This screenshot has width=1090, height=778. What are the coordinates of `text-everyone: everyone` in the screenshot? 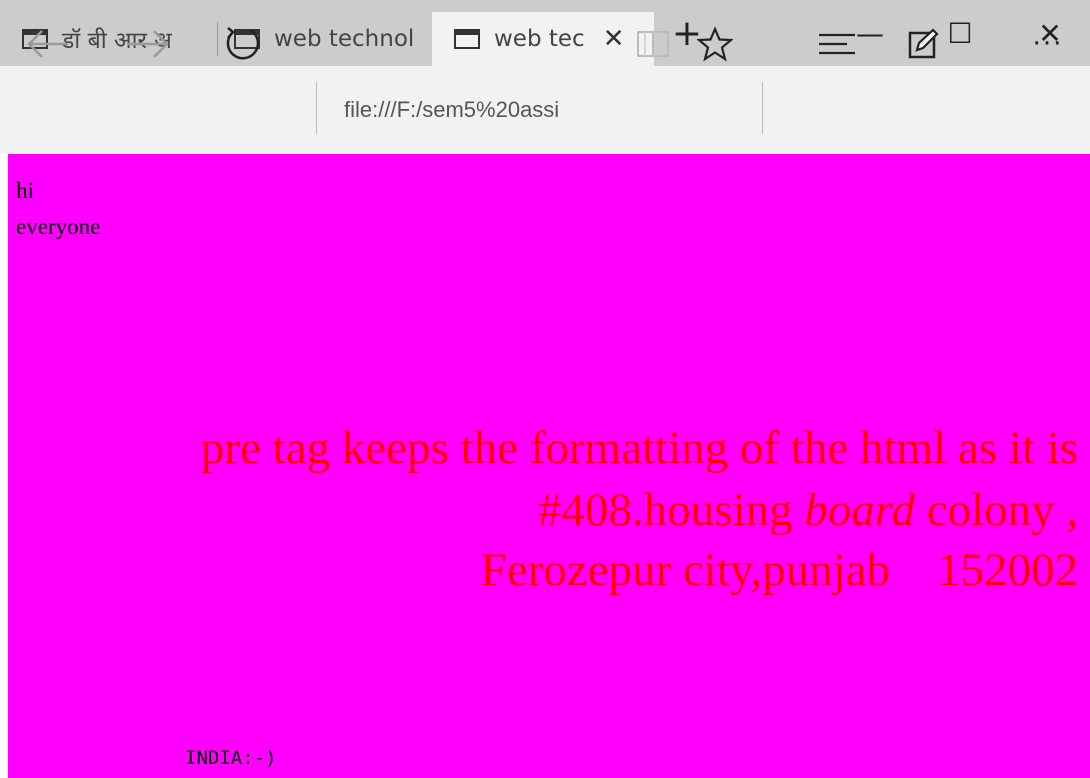 It's located at (58, 226).